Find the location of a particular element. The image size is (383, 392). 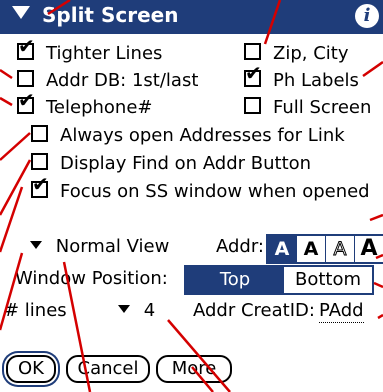

form-title: Split Screen is located at coordinates (110, 15).